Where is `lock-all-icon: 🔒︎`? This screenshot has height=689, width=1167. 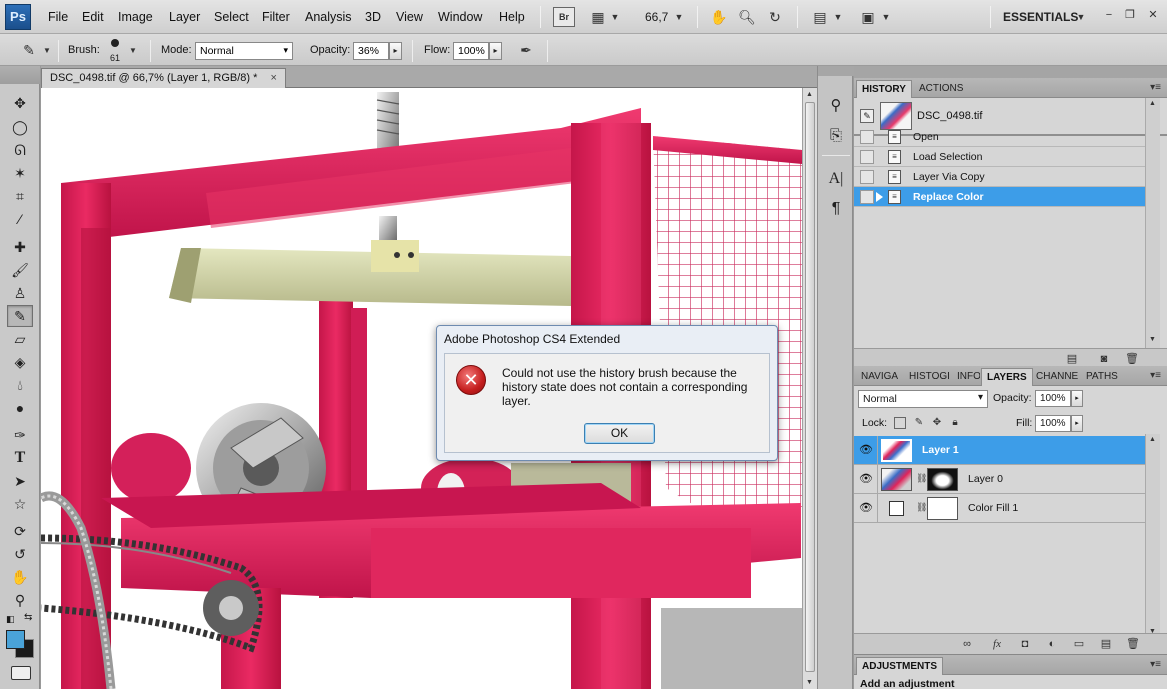
lock-all-icon: 🔒︎ is located at coordinates (955, 423).